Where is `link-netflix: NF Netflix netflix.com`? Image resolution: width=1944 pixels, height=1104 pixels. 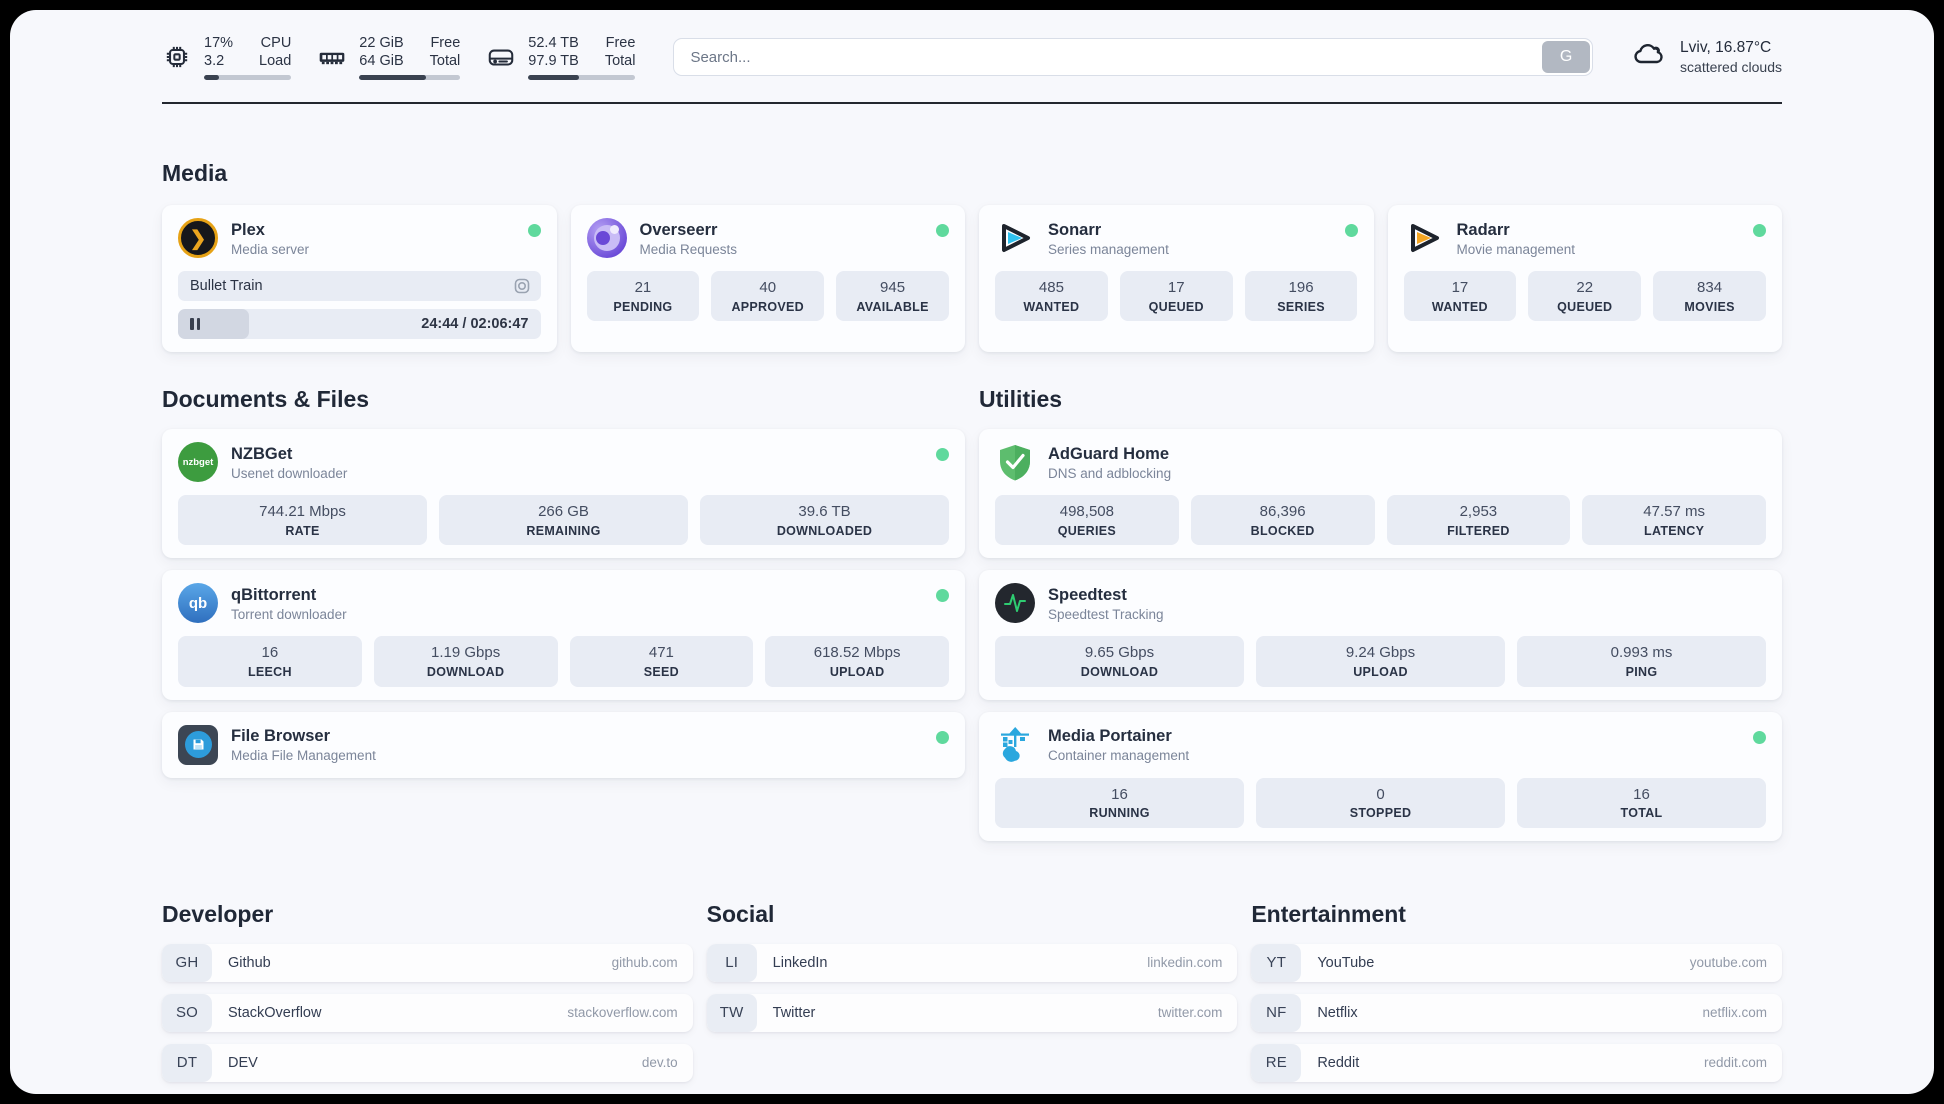 link-netflix: NF Netflix netflix.com is located at coordinates (1516, 1012).